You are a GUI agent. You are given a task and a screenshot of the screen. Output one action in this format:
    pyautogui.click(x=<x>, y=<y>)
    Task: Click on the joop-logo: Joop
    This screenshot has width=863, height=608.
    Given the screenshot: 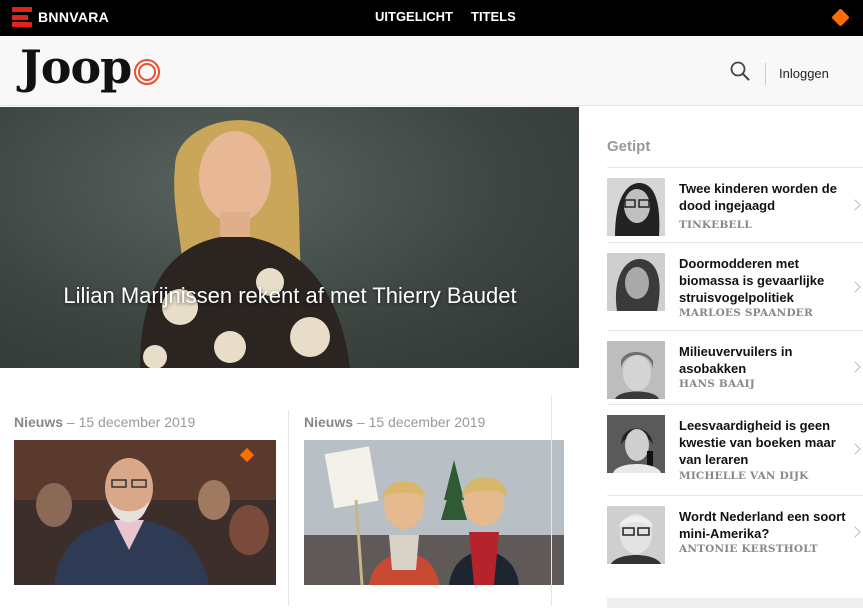 What is the action you would take?
    pyautogui.click(x=90, y=67)
    